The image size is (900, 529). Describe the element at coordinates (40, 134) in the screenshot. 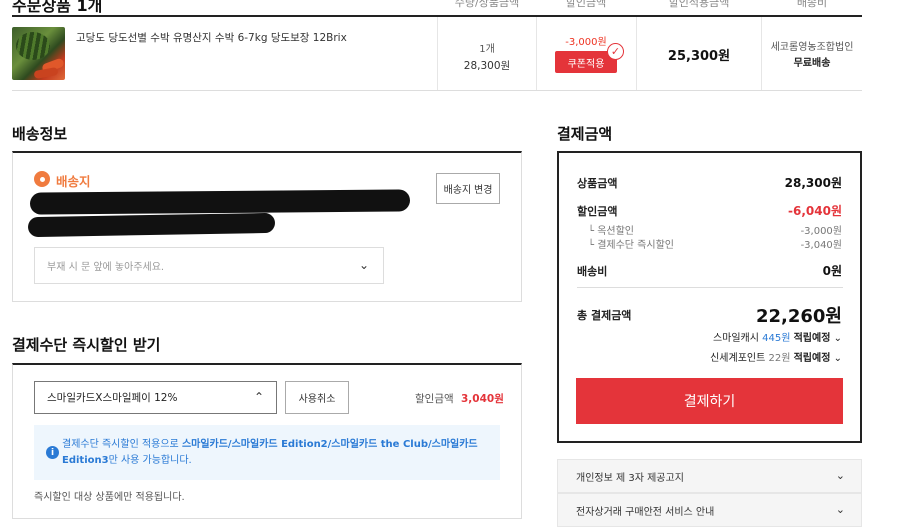

I see `shipping-info-title: 배송정보` at that location.